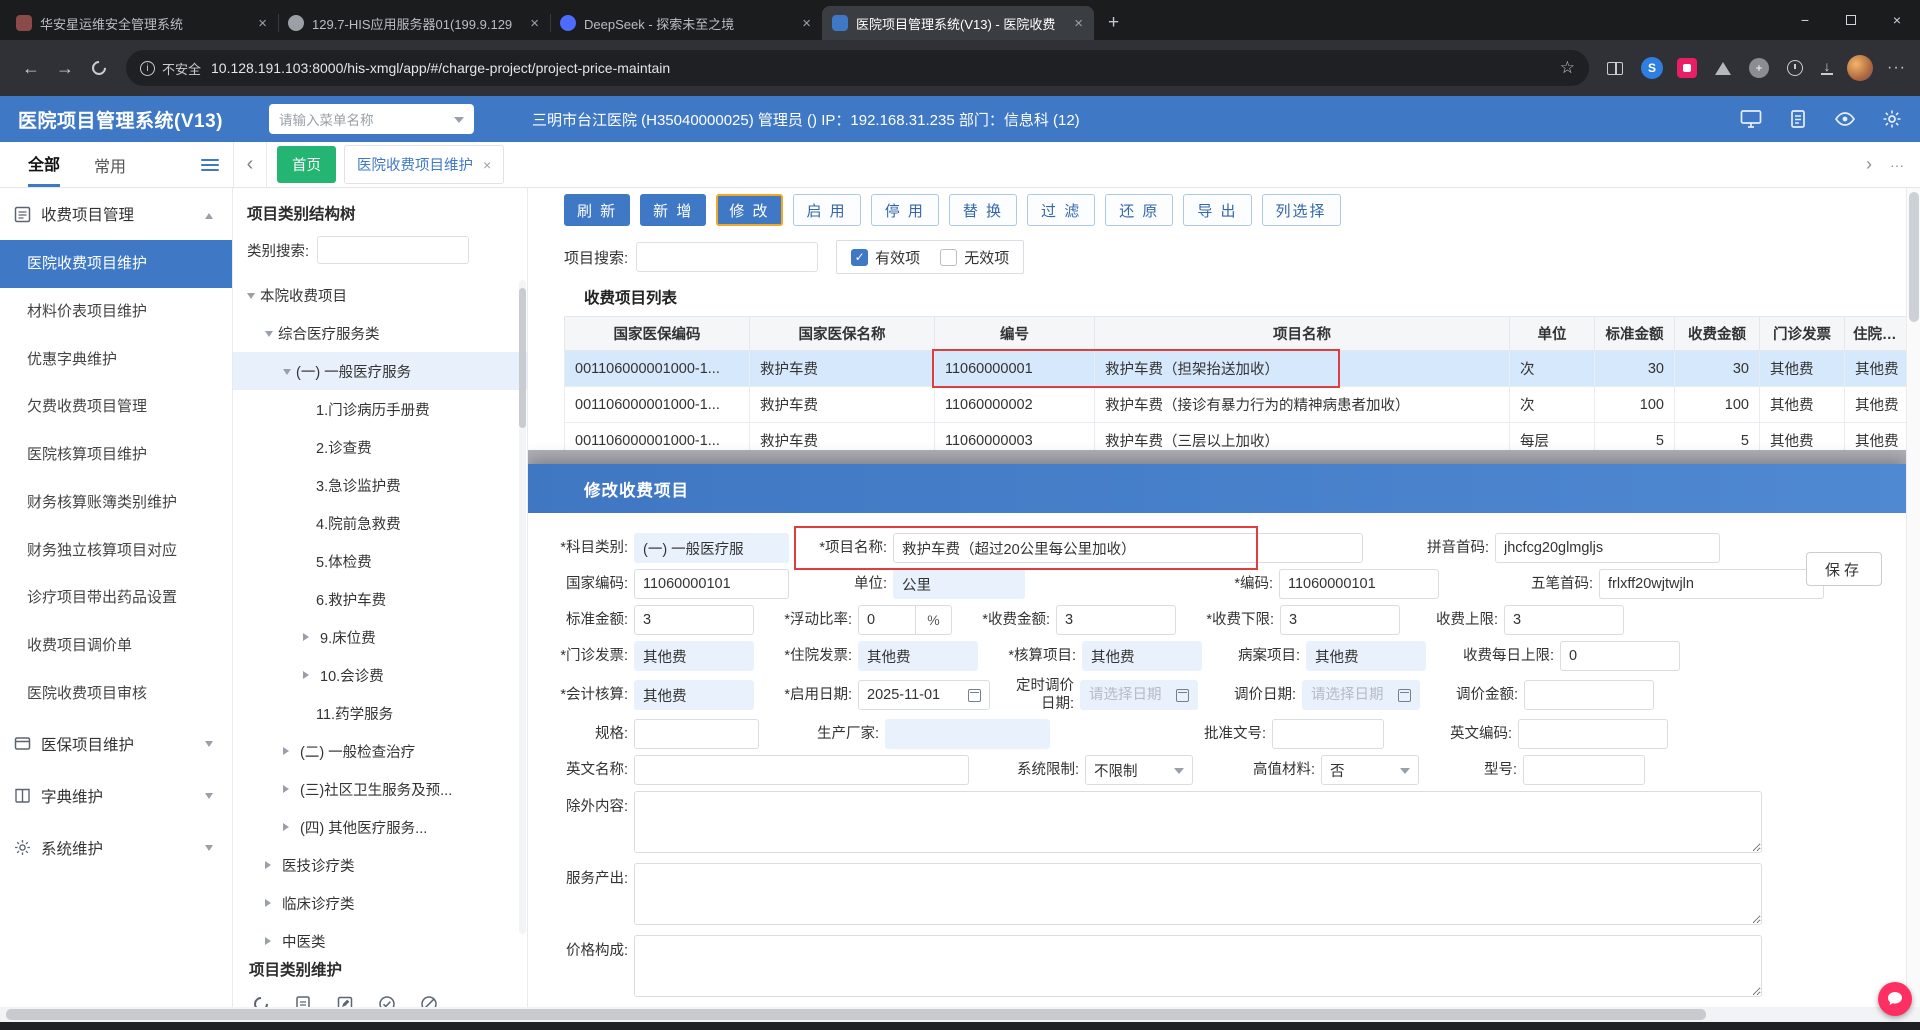  I want to click on tree-node: 6.救护车费, so click(380, 599).